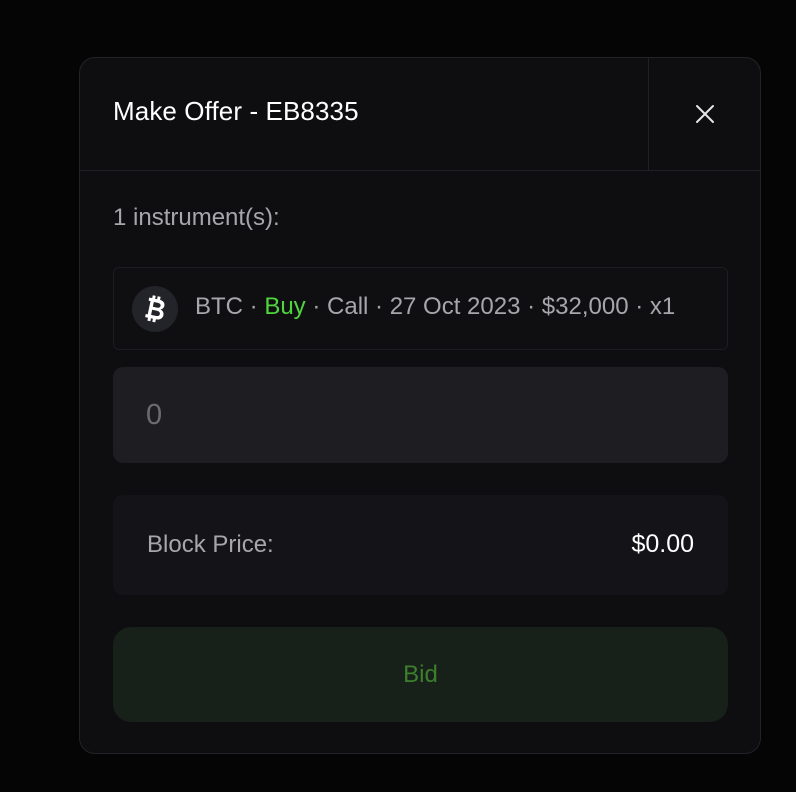 This screenshot has width=796, height=792. Describe the element at coordinates (455, 306) in the screenshot. I see `instrument-expiry: 27 Oct 2023` at that location.